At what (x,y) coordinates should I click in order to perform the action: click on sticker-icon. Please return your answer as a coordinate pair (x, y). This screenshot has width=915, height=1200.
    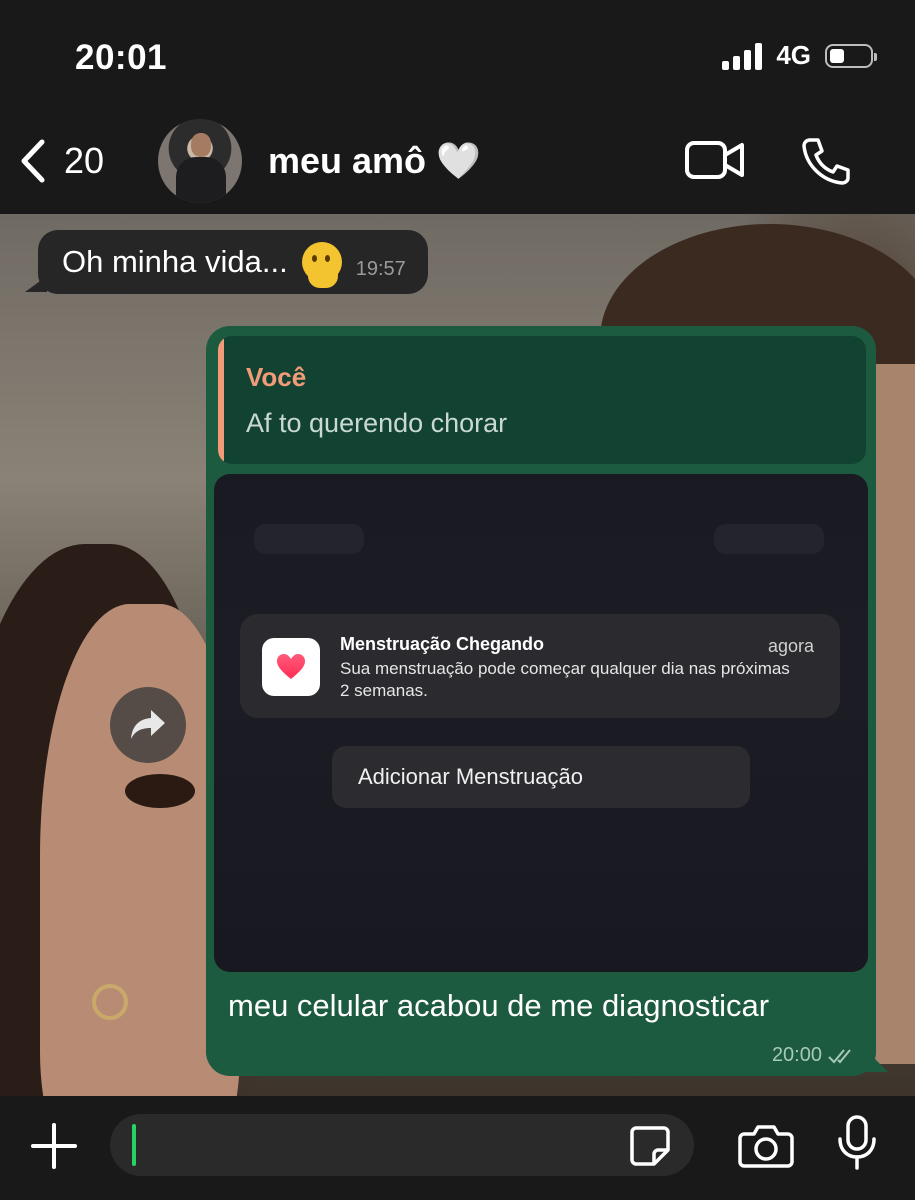
    Looking at the image, I should click on (650, 1146).